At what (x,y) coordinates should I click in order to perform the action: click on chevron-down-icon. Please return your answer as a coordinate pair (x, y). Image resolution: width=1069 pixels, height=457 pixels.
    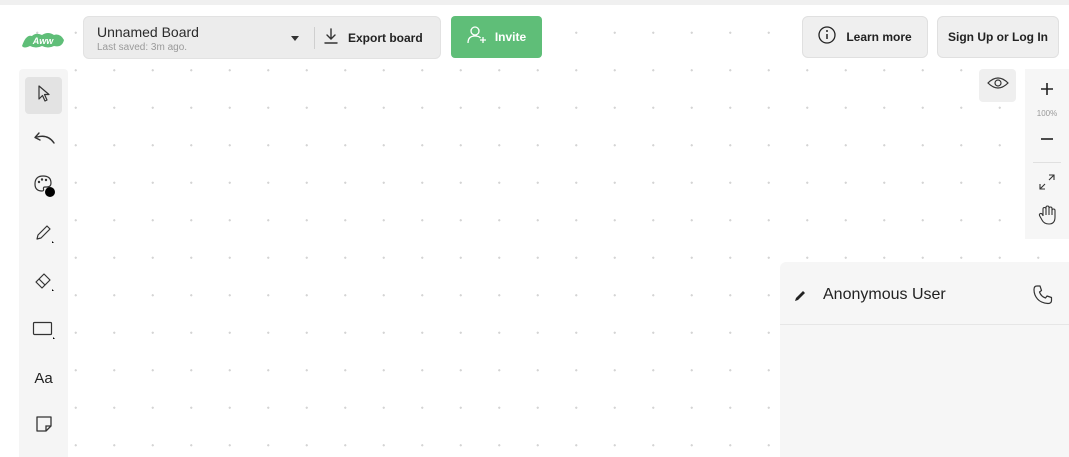
    Looking at the image, I should click on (295, 38).